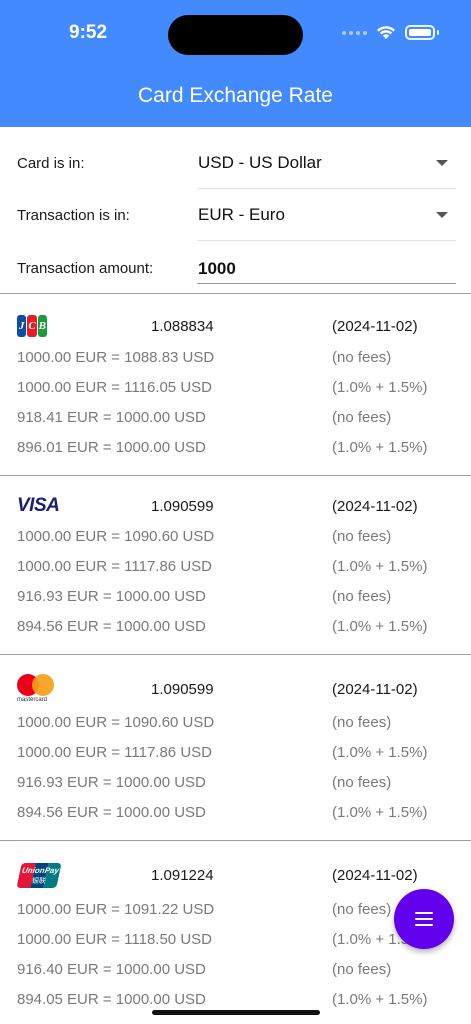  I want to click on app-bar: 9:52 Card Exchange Rate, so click(235, 63).